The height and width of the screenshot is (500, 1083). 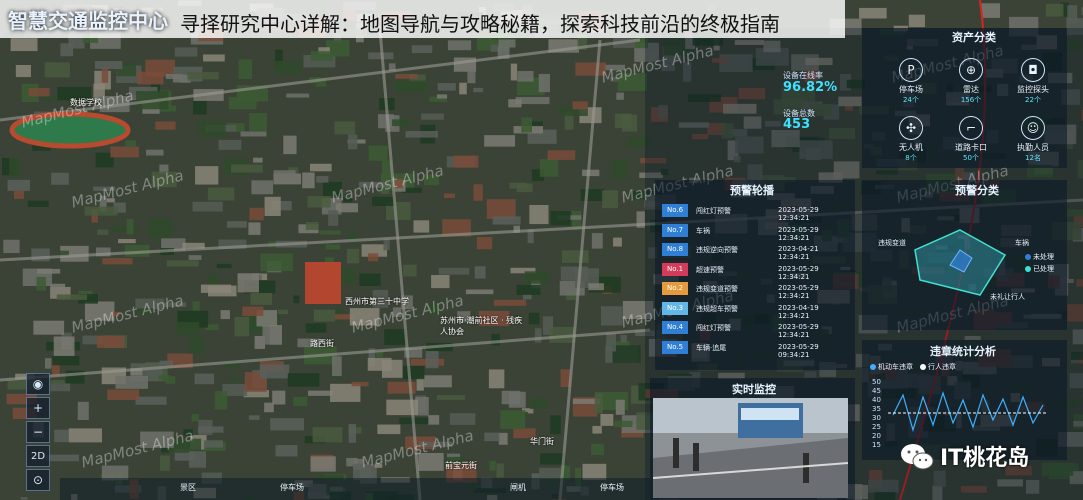 What do you see at coordinates (971, 158) in the screenshot?
I see `asset-count: 50个` at bounding box center [971, 158].